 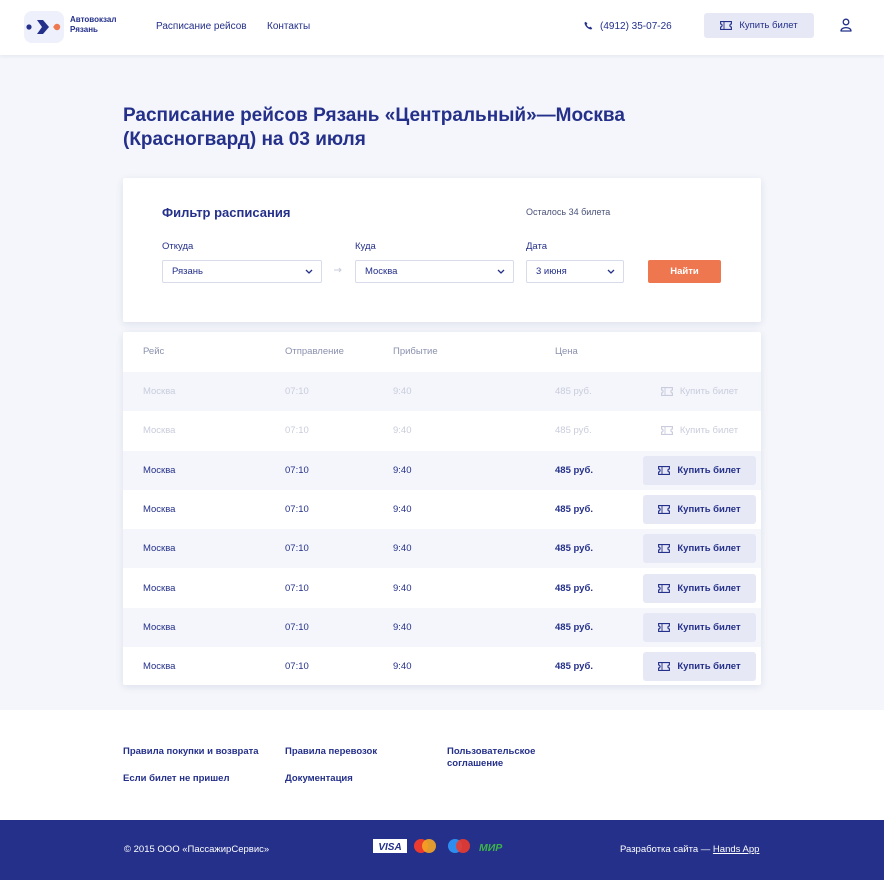 I want to click on column-header-route: Рейс, so click(x=154, y=351).